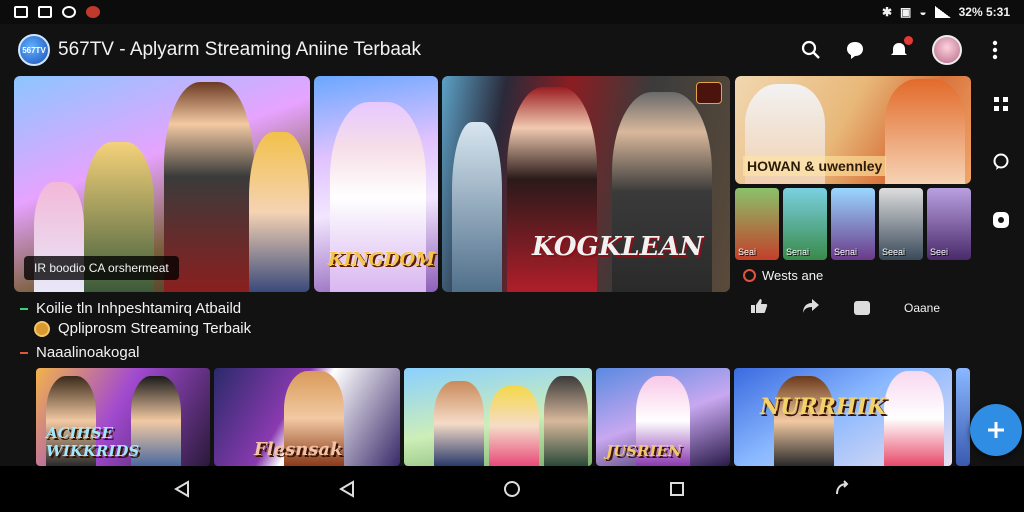 Image resolution: width=1024 pixels, height=512 pixels. I want to click on side-label-text: Wests ane, so click(793, 275).